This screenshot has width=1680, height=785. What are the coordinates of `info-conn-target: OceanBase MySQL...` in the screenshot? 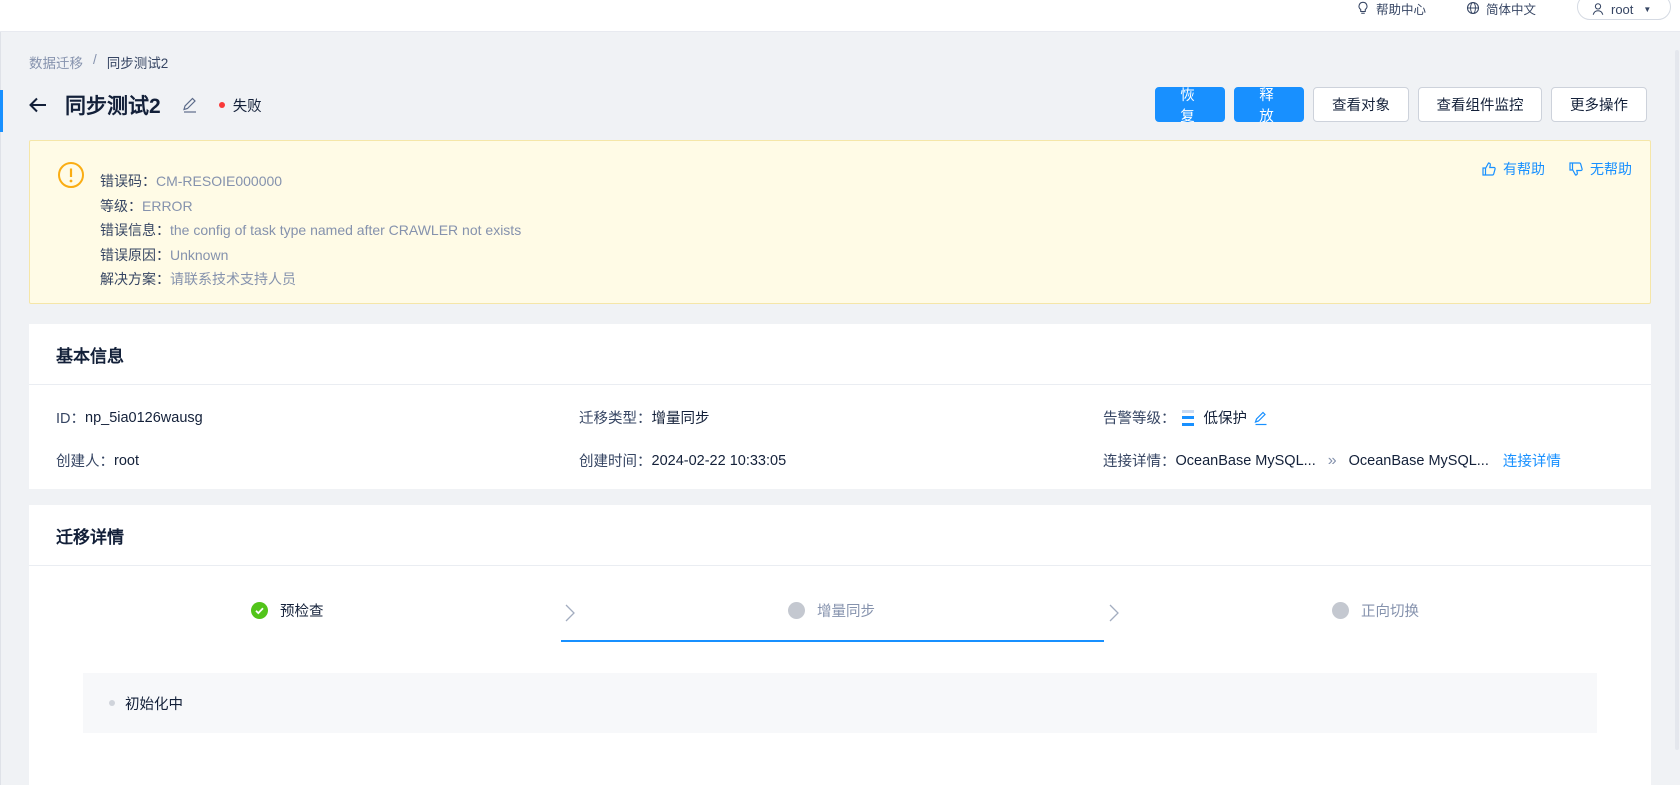 It's located at (1418, 460).